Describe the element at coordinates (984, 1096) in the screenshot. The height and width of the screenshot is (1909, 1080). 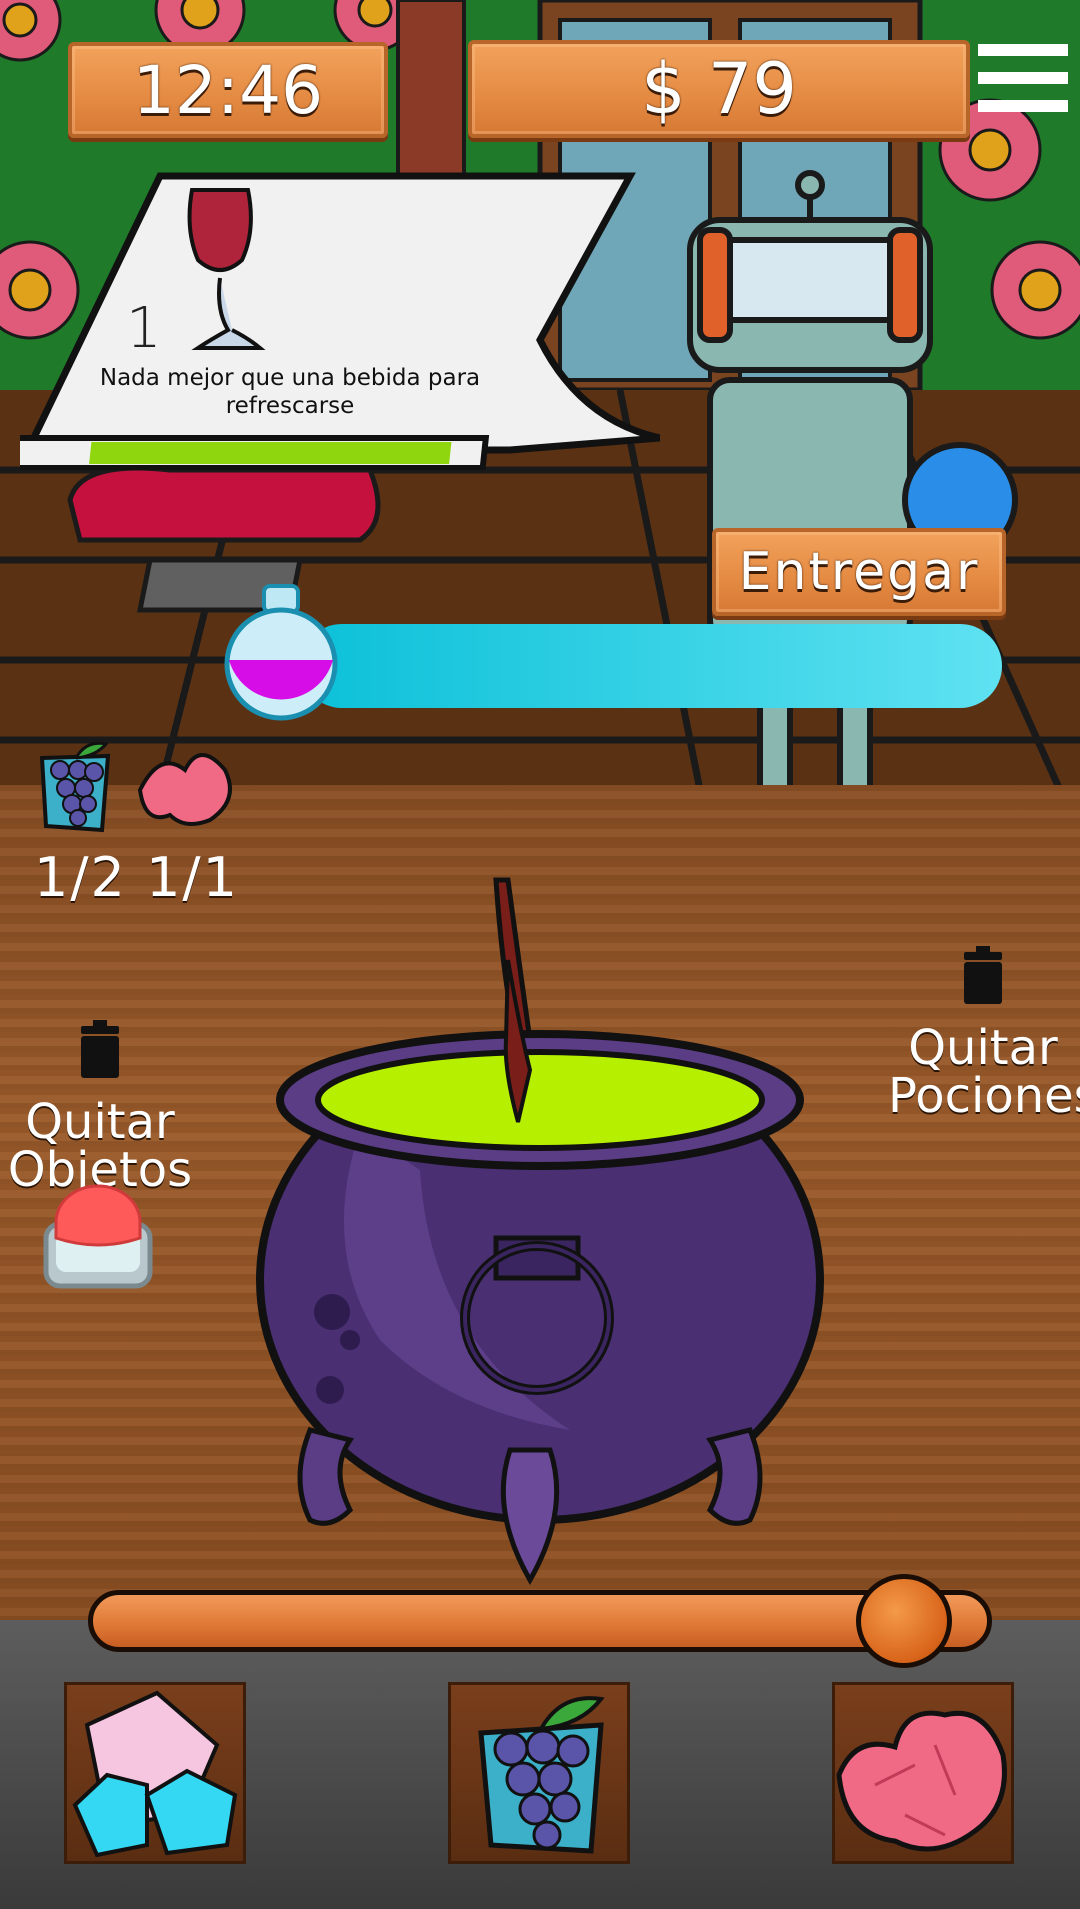
I see `remove-potions-label-2: Pociones` at that location.